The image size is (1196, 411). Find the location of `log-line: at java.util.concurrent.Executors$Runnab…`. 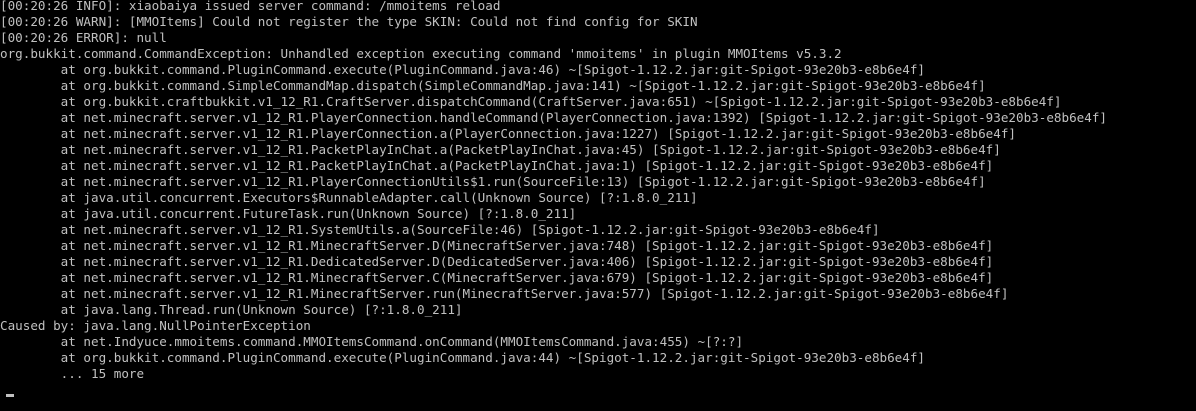

log-line: at java.util.concurrent.Executors$Runnab… is located at coordinates (349, 197).